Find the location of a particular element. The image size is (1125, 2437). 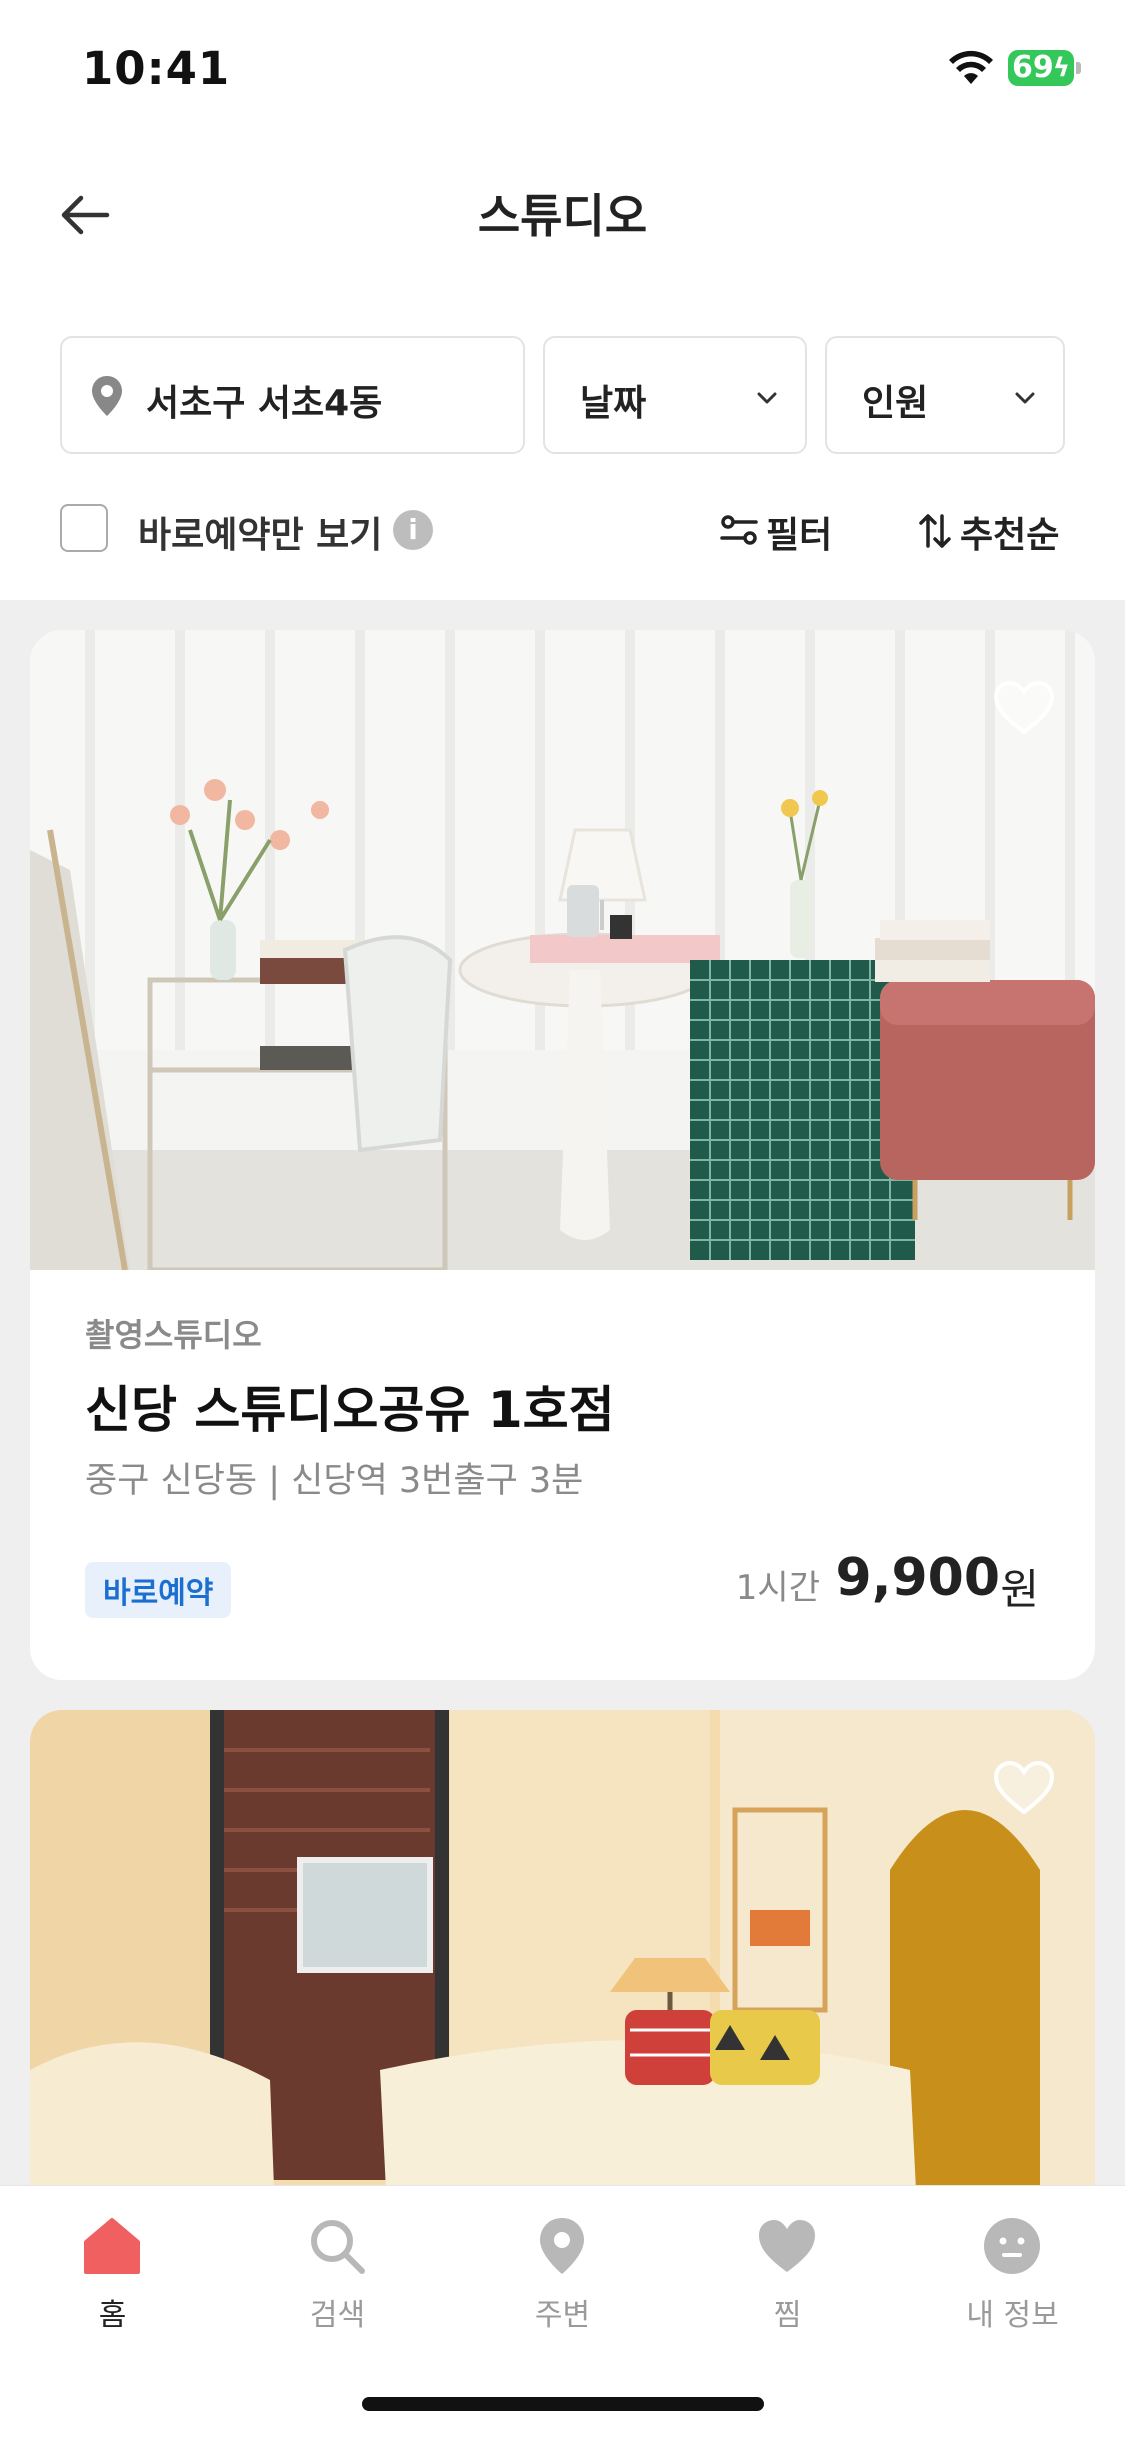

people-filter: 인원 is located at coordinates (945, 395).